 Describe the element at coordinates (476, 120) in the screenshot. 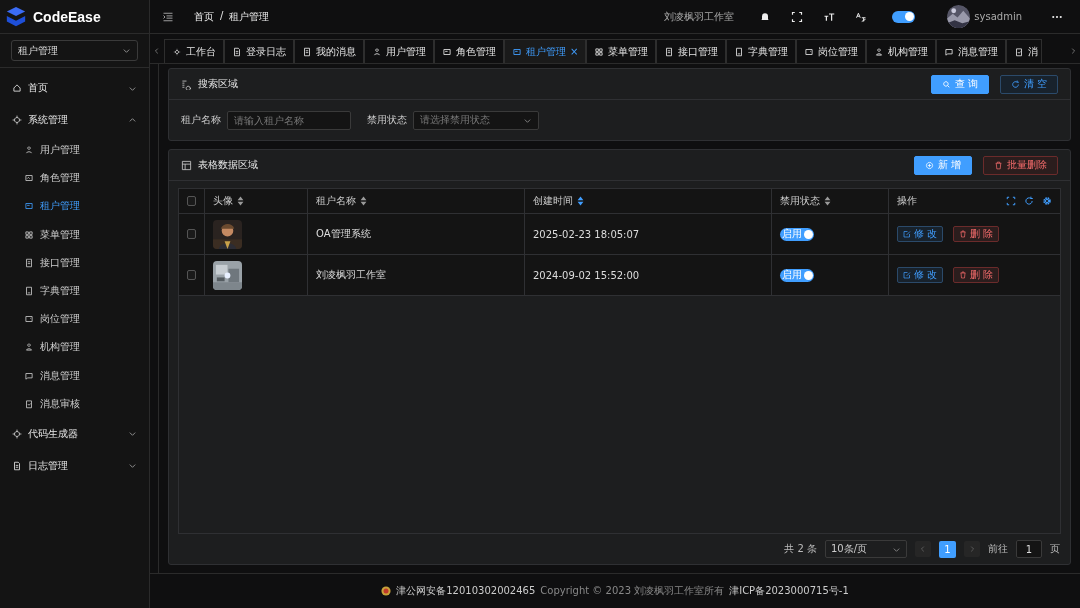

I see `status-select: 请选择禁用状态` at that location.